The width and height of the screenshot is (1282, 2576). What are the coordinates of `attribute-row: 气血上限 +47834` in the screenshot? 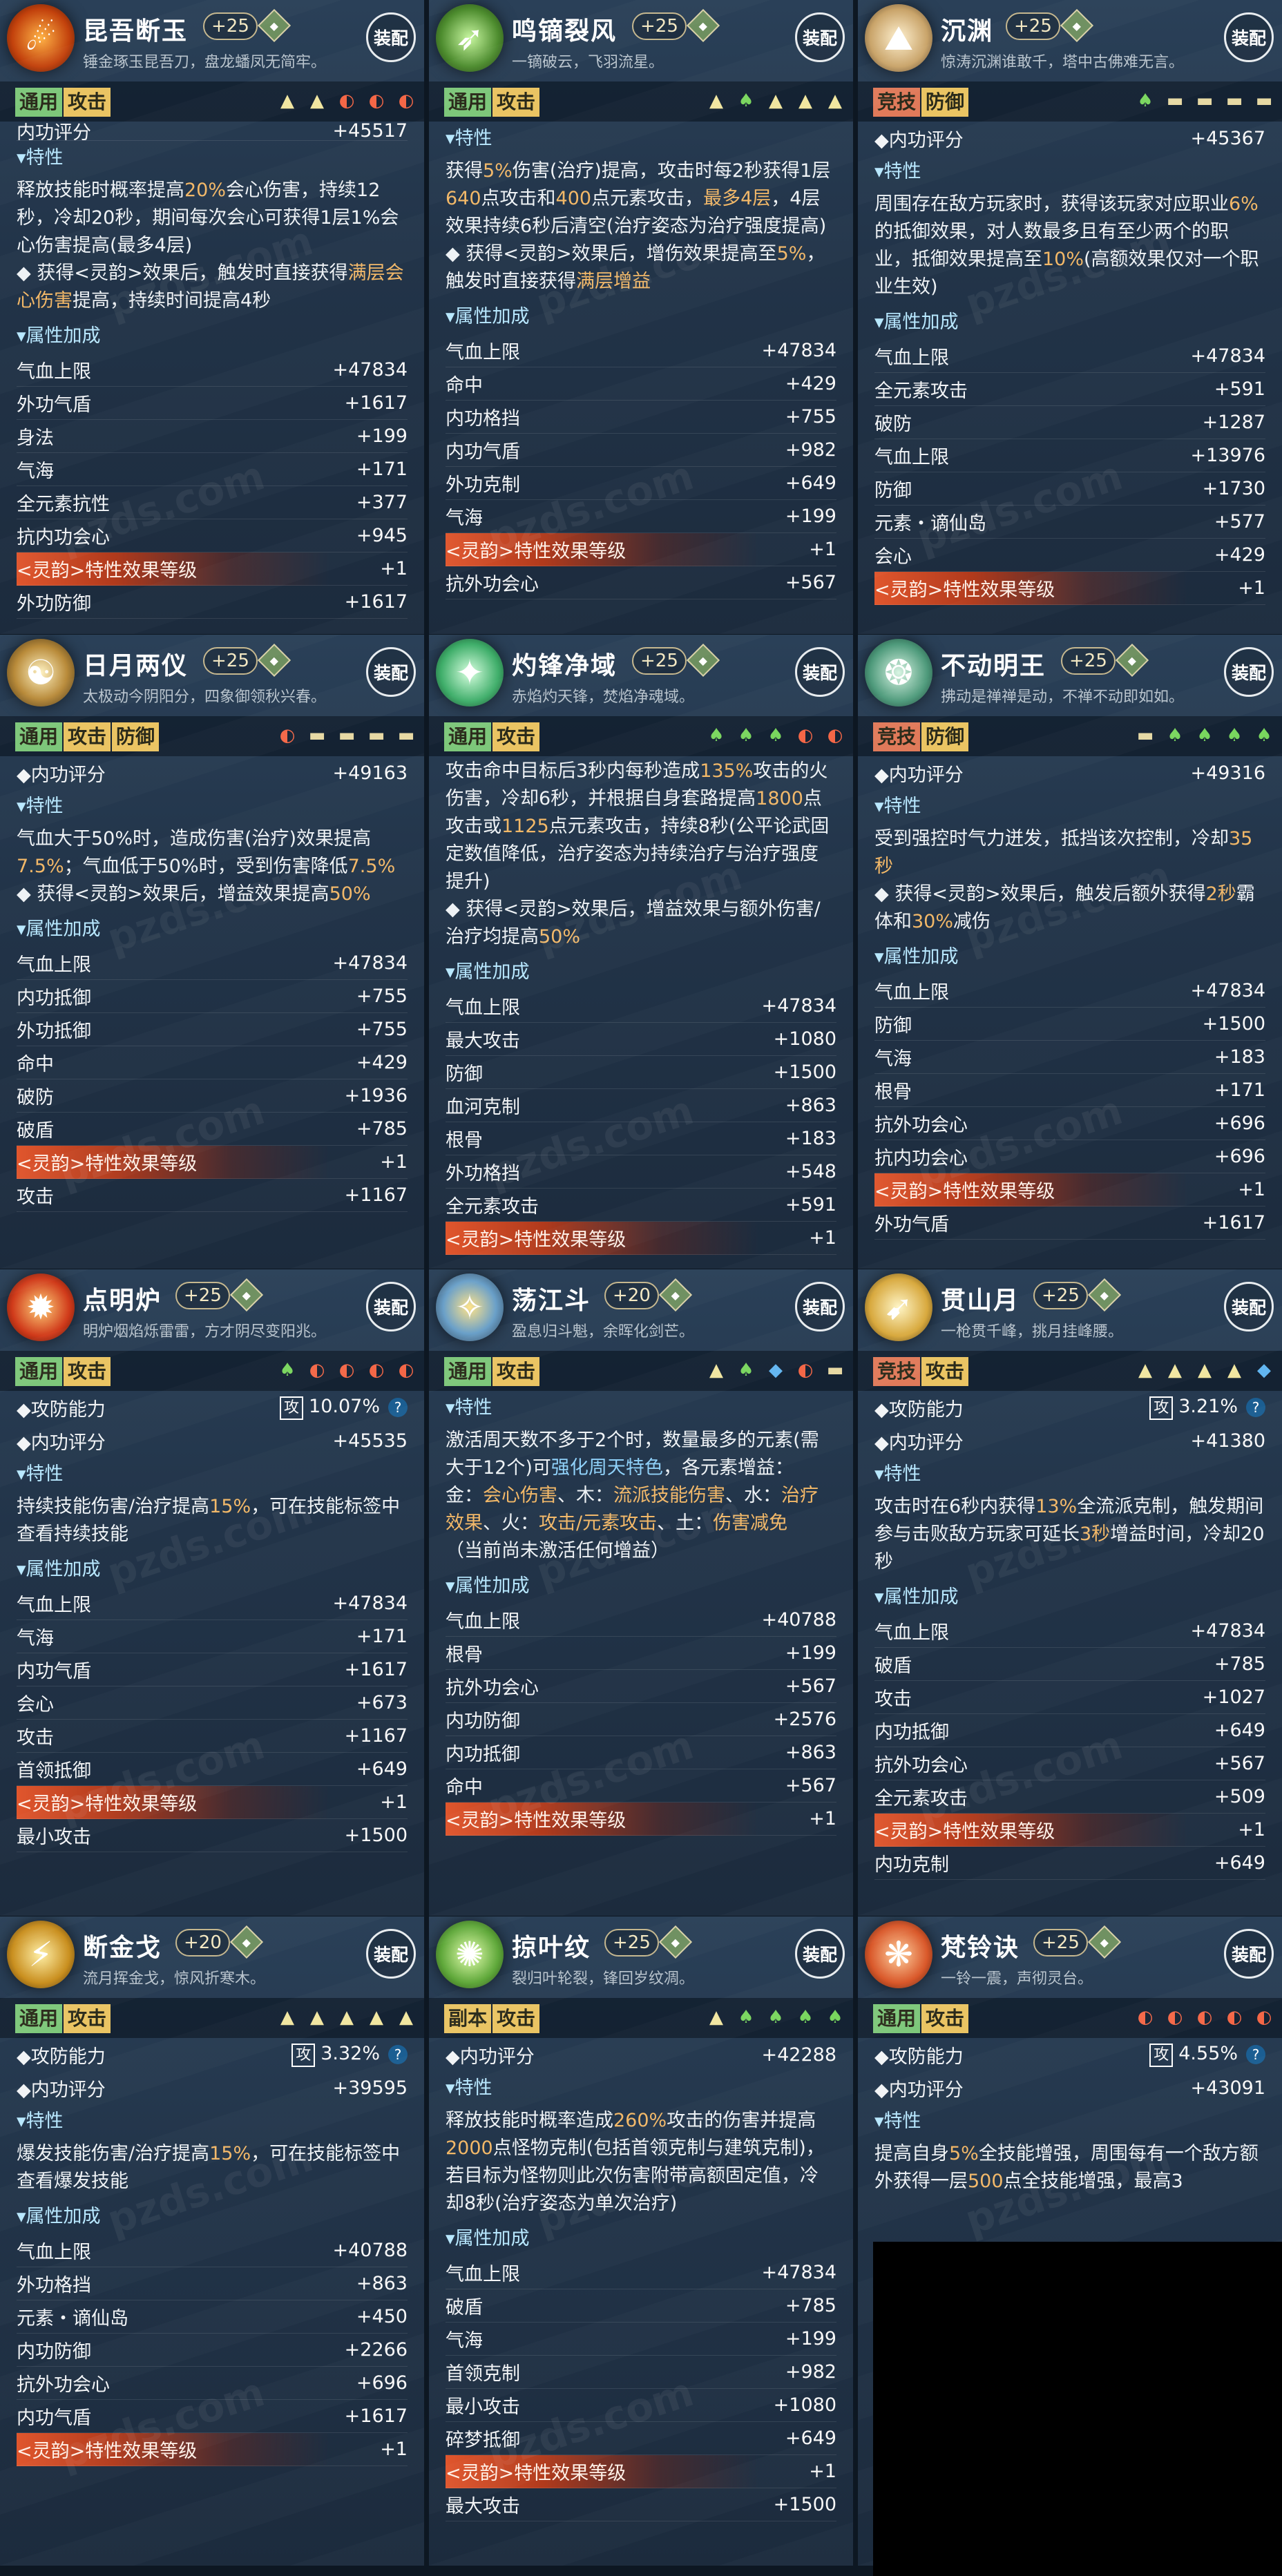 It's located at (212, 370).